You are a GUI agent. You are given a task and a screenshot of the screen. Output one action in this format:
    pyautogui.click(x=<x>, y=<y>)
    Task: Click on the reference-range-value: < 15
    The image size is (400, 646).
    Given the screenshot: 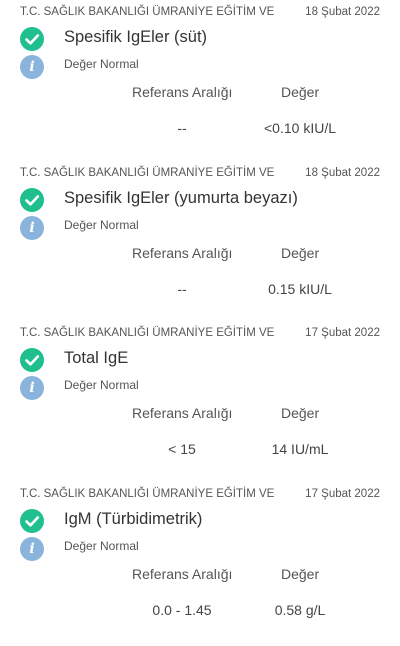 What is the action you would take?
    pyautogui.click(x=182, y=449)
    